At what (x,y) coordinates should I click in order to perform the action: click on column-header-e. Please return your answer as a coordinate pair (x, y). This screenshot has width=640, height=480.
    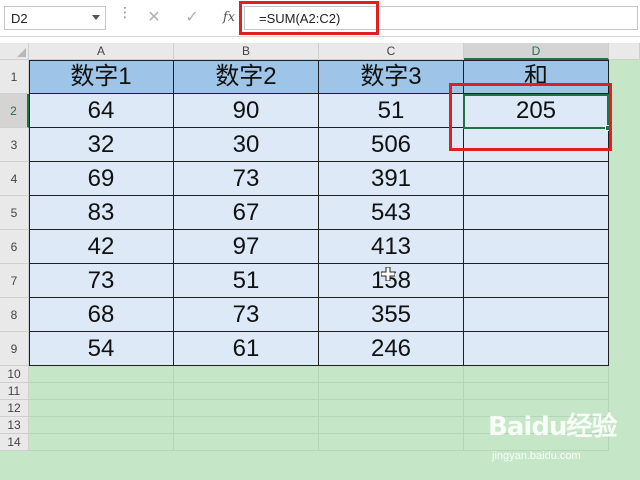
    Looking at the image, I should click on (624, 51).